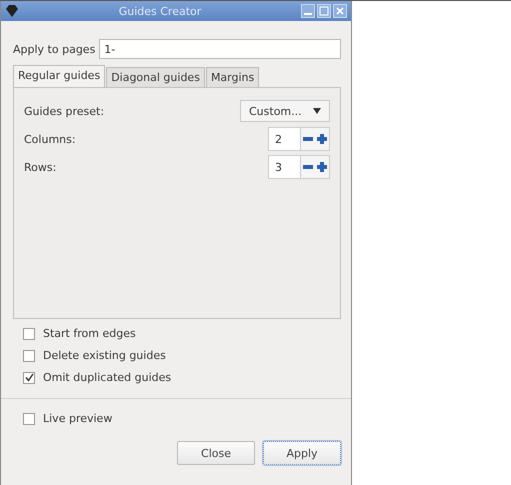 The width and height of the screenshot is (511, 485). Describe the element at coordinates (59, 76) in the screenshot. I see `tab: Regular guides` at that location.